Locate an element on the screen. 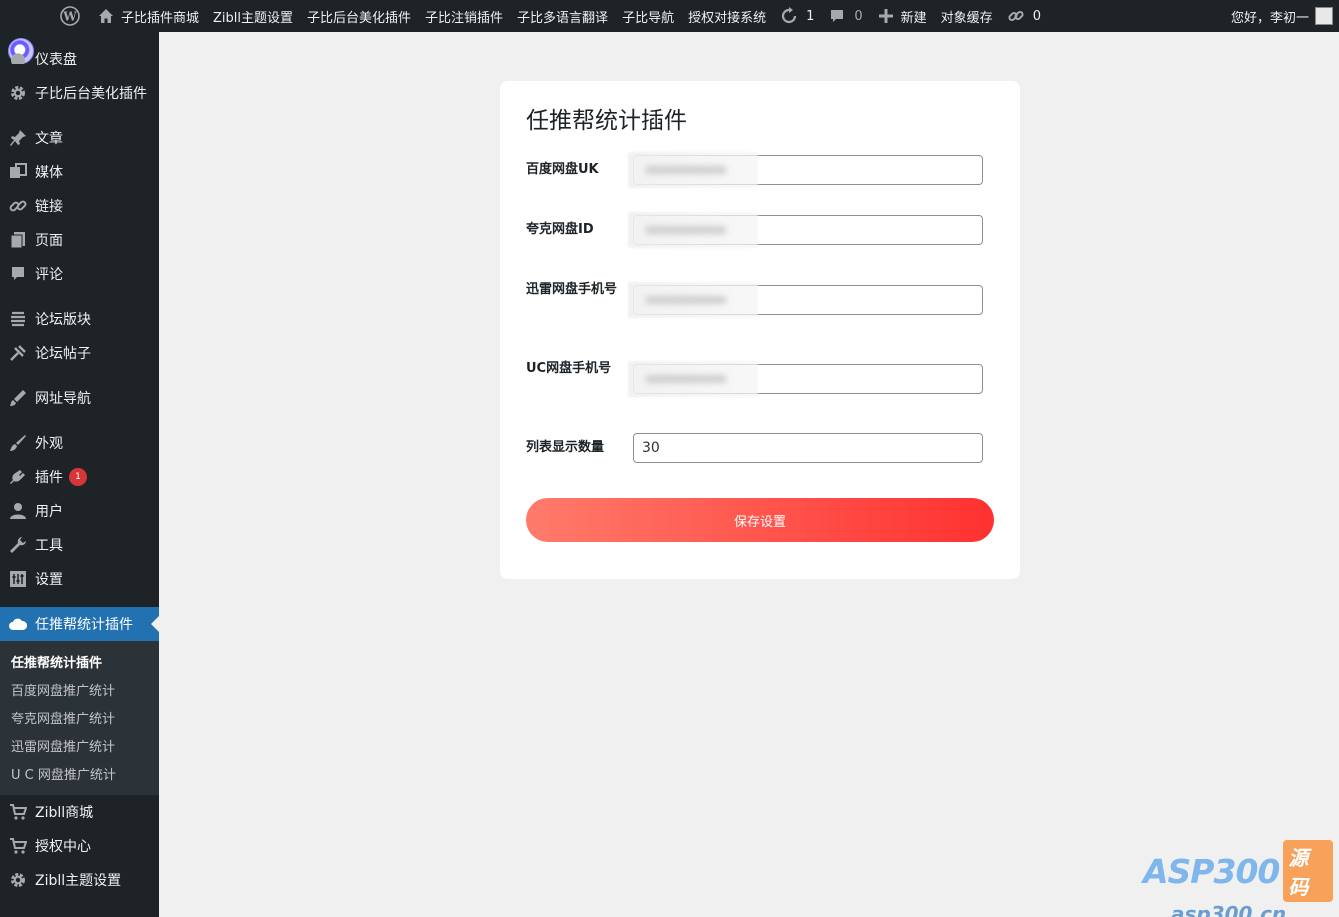  sidebar-item-label: 设置 is located at coordinates (49, 580).